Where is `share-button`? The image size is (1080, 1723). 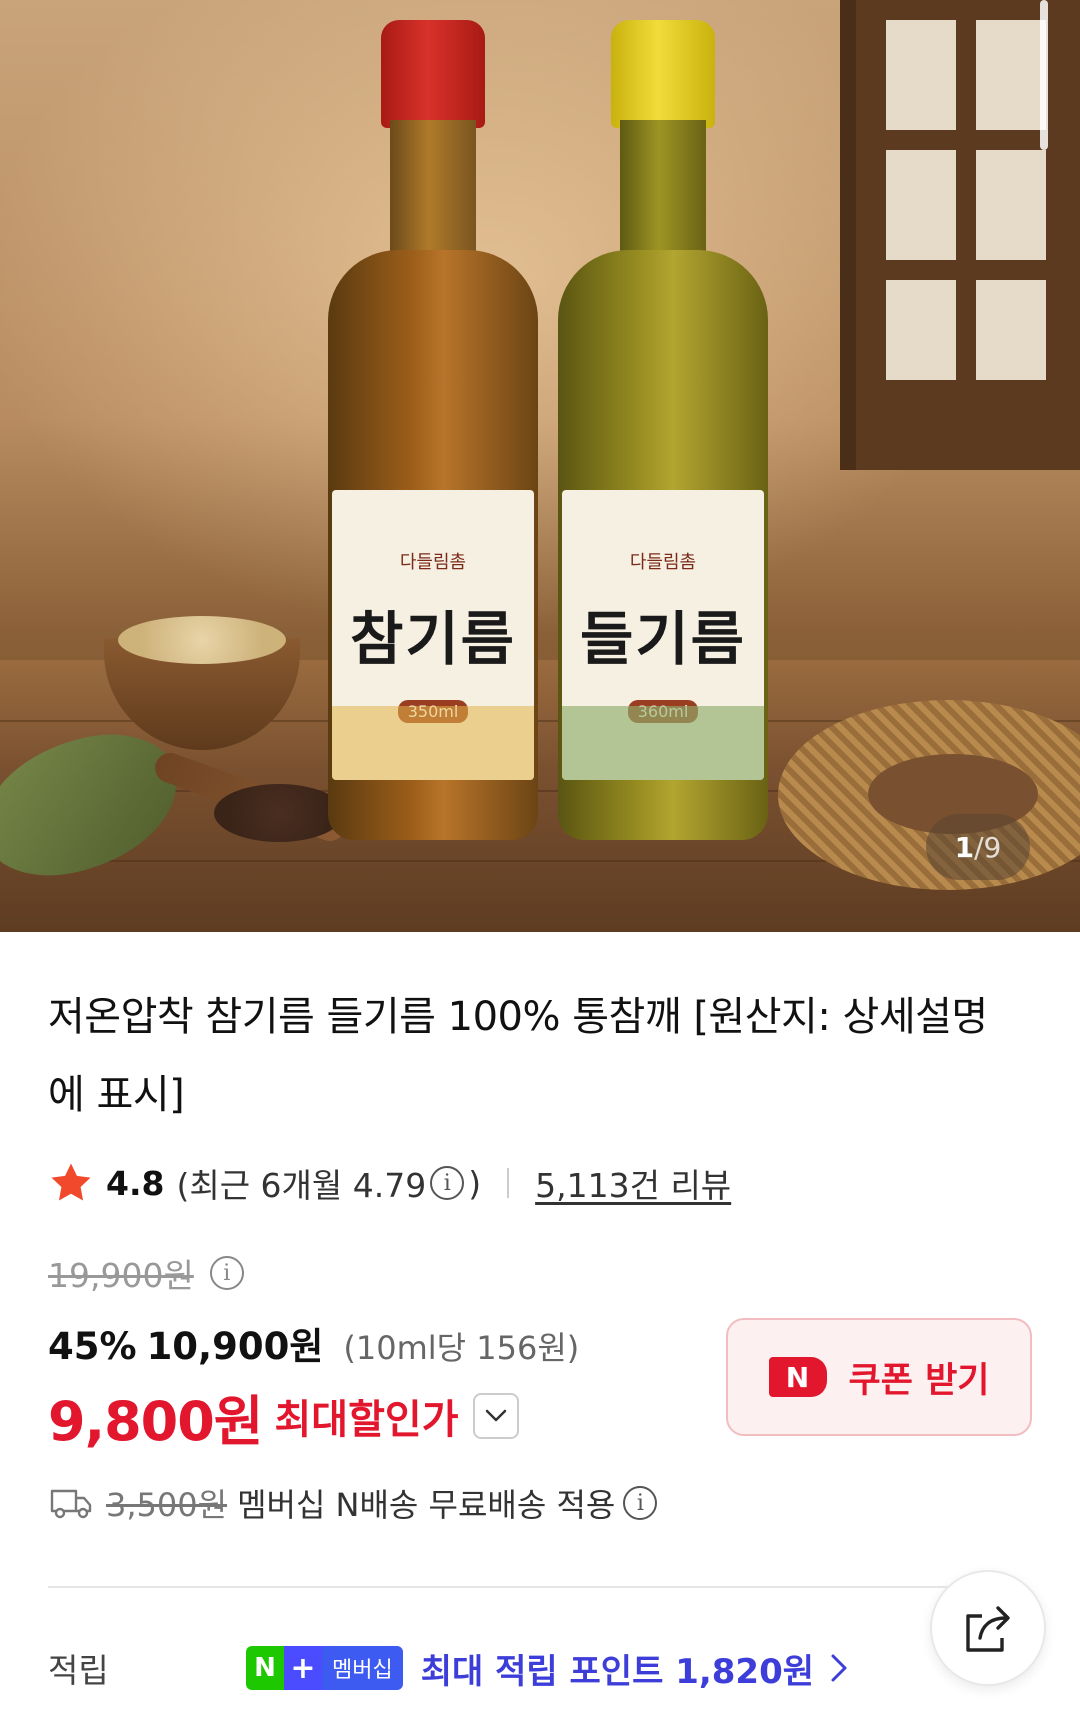 share-button is located at coordinates (988, 1628).